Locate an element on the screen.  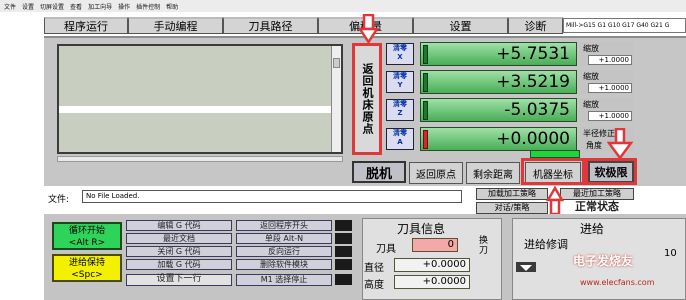
menu-plugins: 插件控制 is located at coordinates (148, 6).